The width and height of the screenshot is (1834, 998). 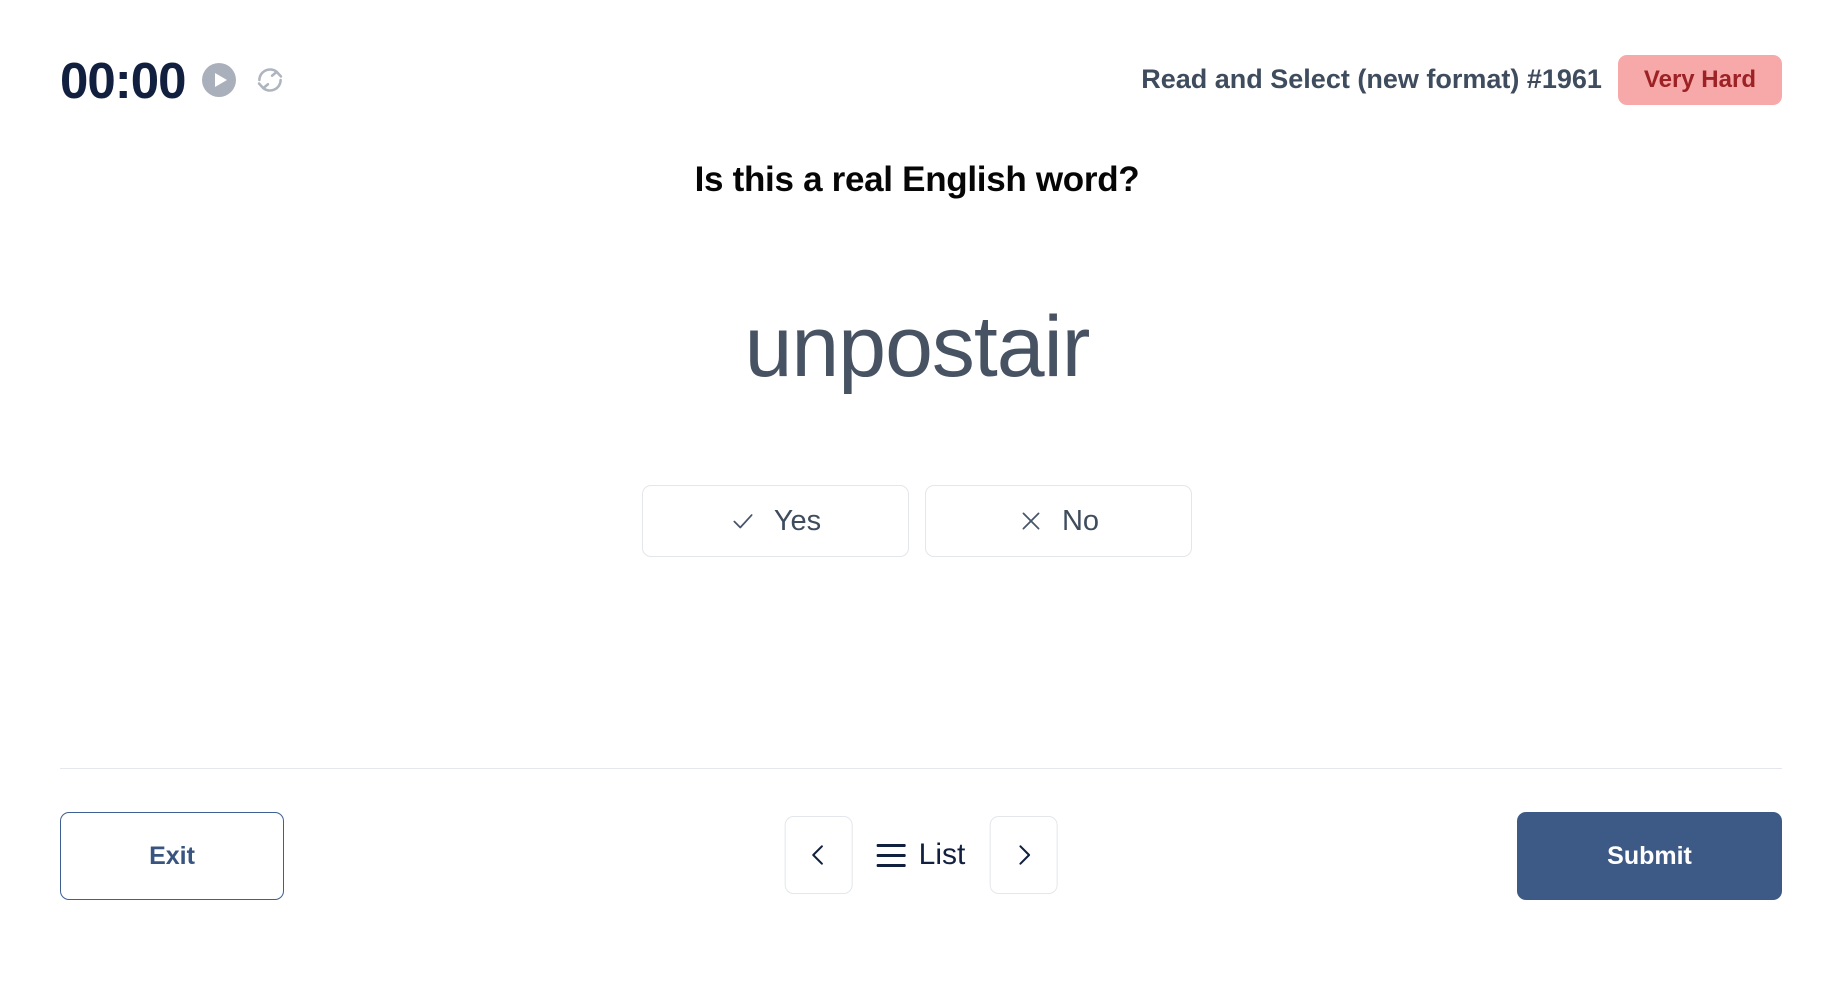 What do you see at coordinates (1080, 520) in the screenshot?
I see `answer-no-label: No` at bounding box center [1080, 520].